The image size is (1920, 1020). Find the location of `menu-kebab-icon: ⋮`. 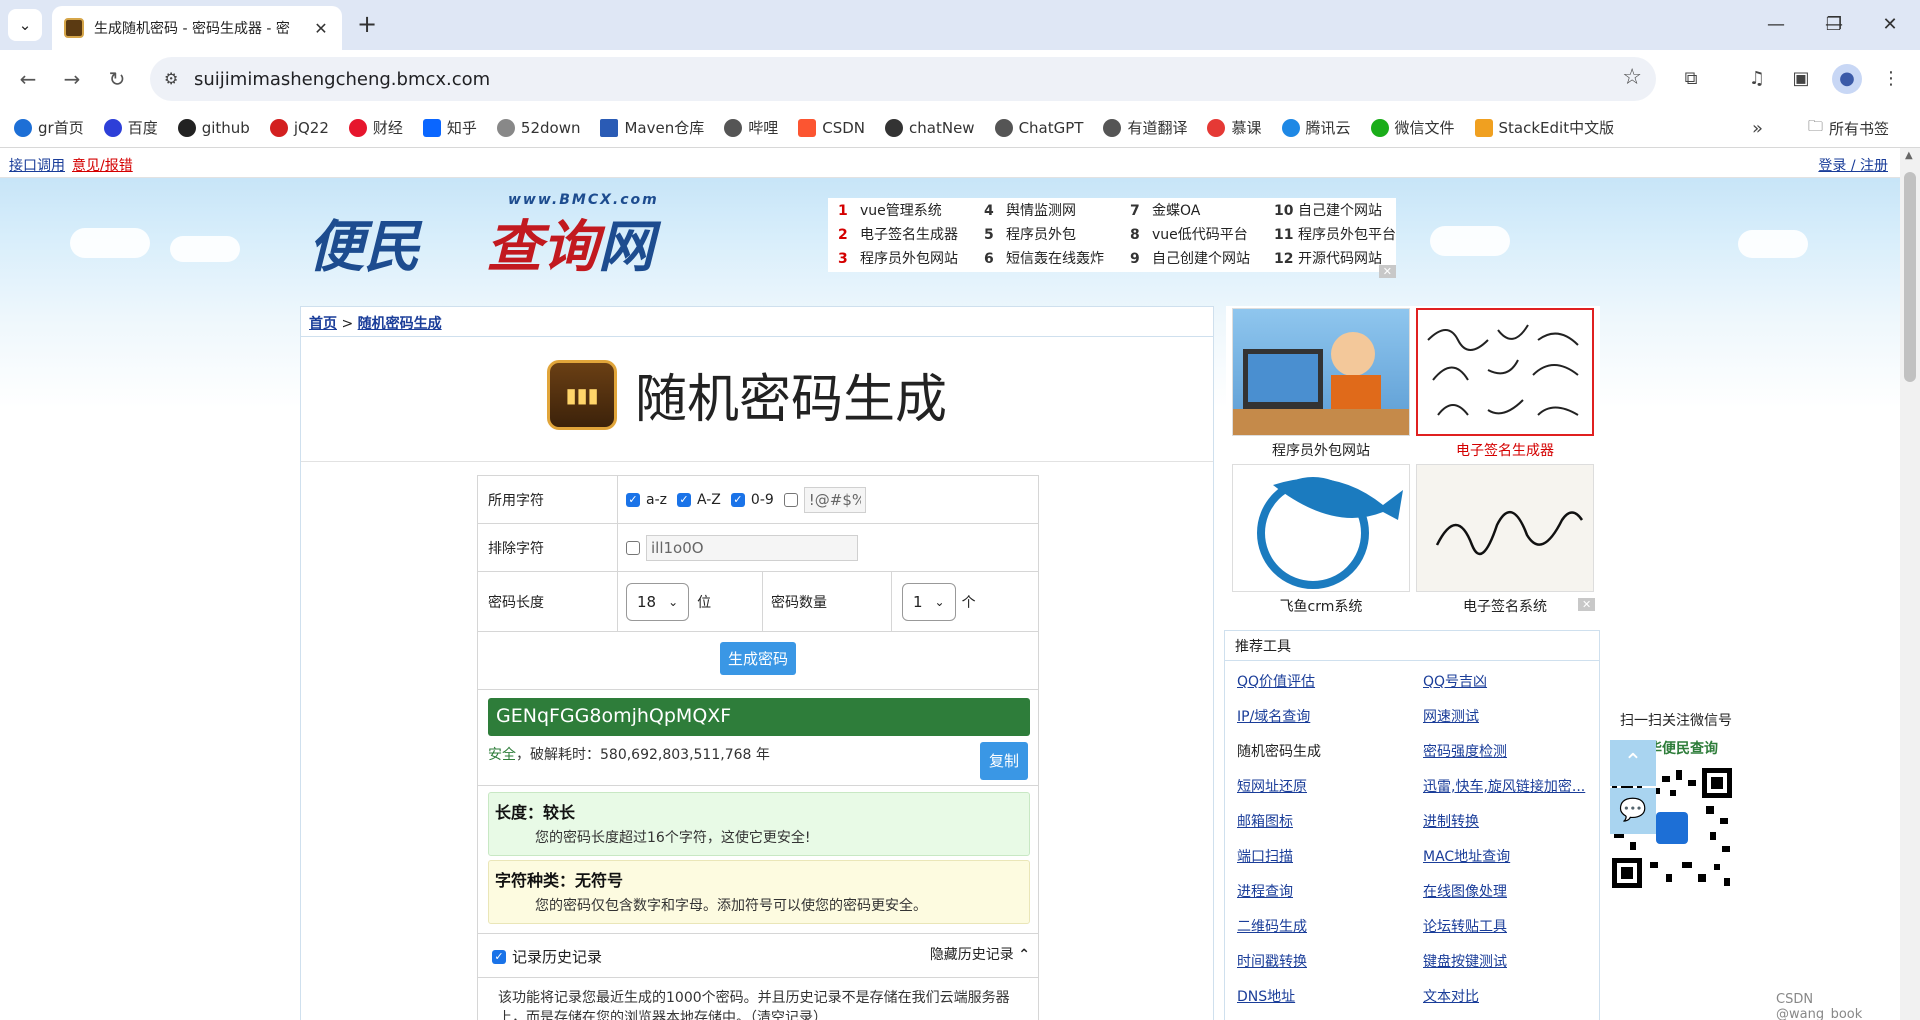

menu-kebab-icon: ⋮ is located at coordinates (1891, 79).